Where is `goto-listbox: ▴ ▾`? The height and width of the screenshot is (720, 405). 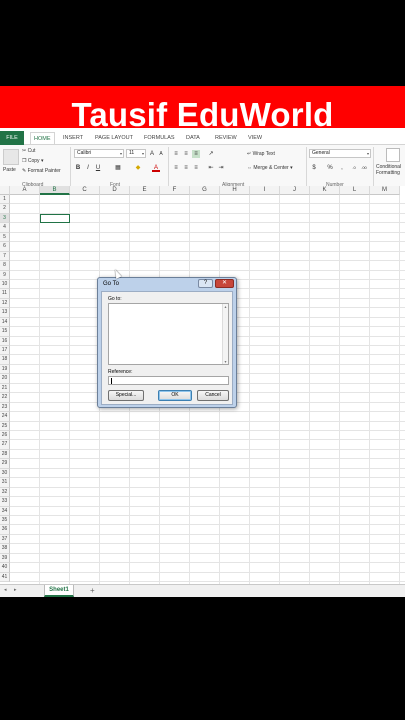
goto-listbox: ▴ ▾ is located at coordinates (168, 334).